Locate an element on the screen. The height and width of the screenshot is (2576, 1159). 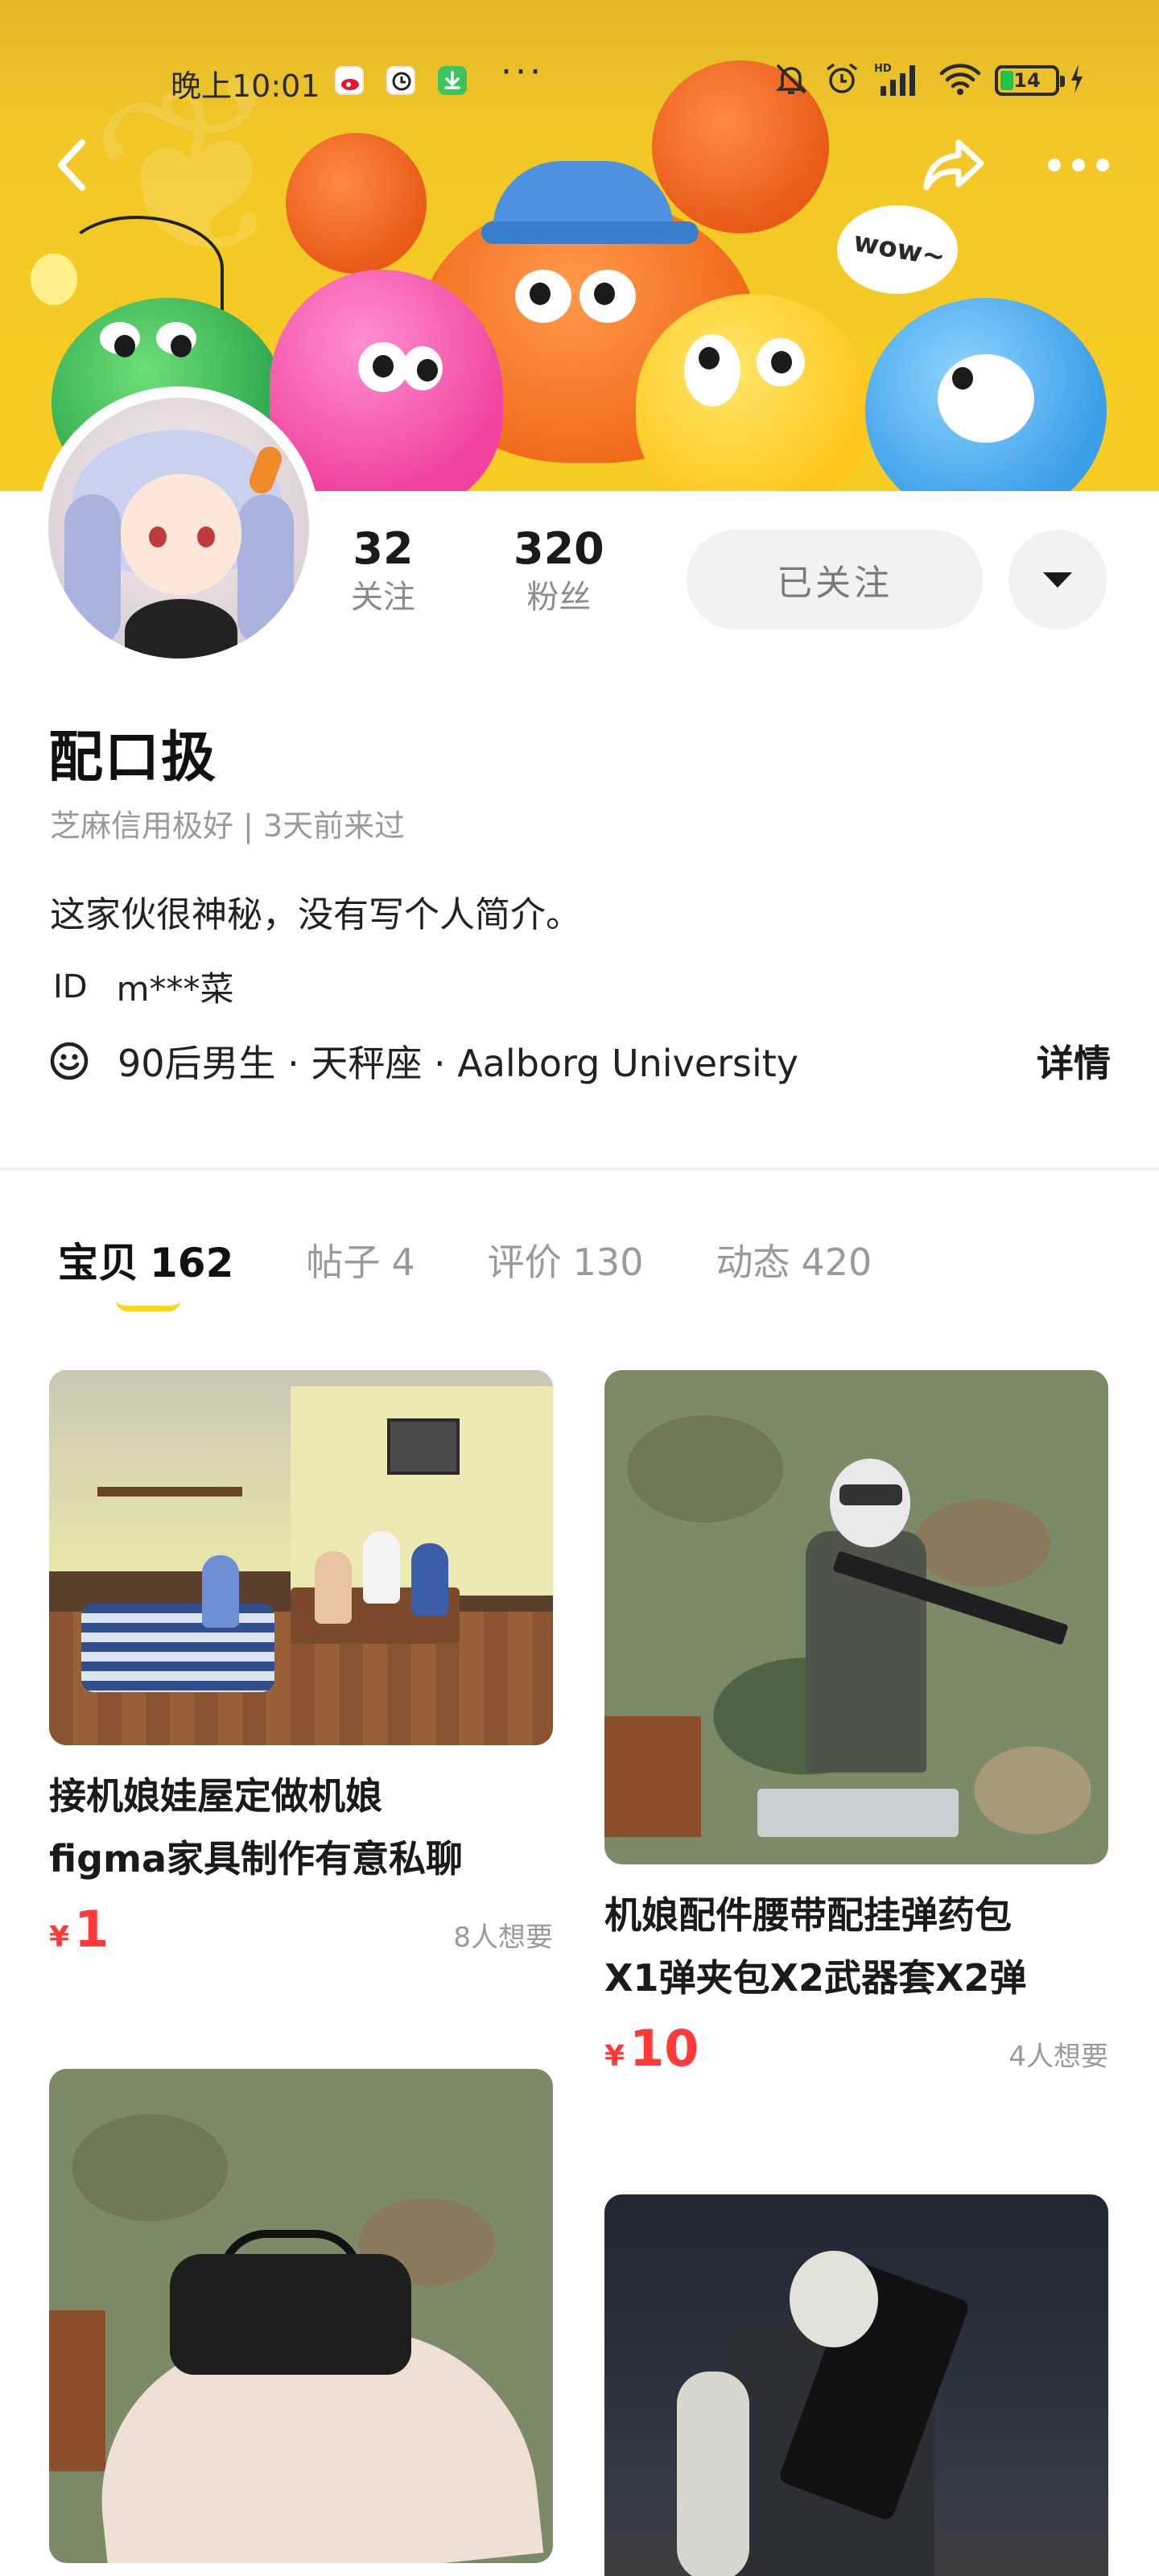
banner-blue-character is located at coordinates (986, 394).